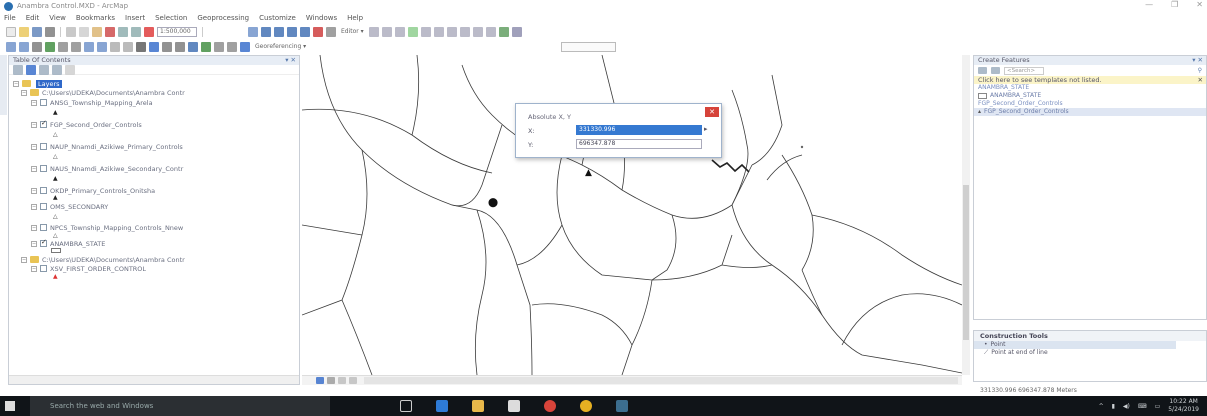 The height and width of the screenshot is (416, 1207). I want to click on table-icon, so click(266, 31).